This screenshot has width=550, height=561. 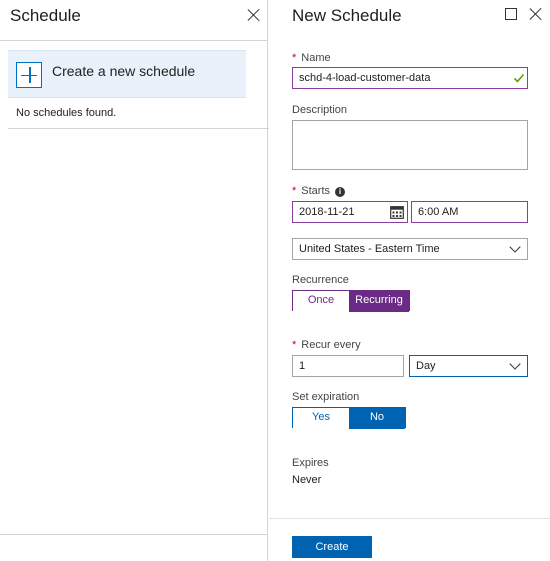 I want to click on set-expiration-no-option: No, so click(x=377, y=418).